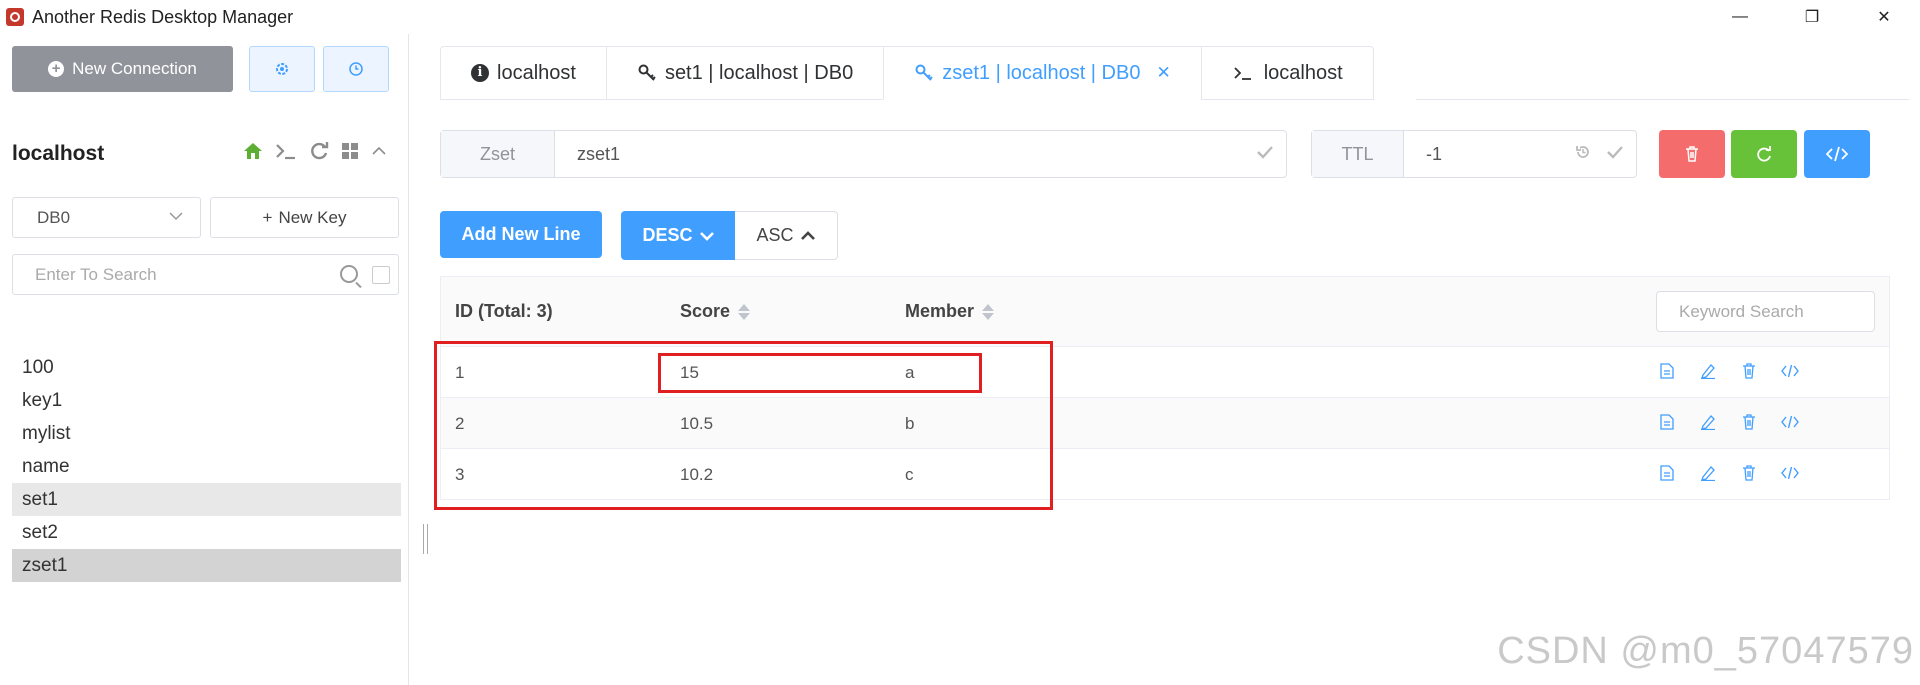  I want to click on tab-label: localhost, so click(1303, 72).